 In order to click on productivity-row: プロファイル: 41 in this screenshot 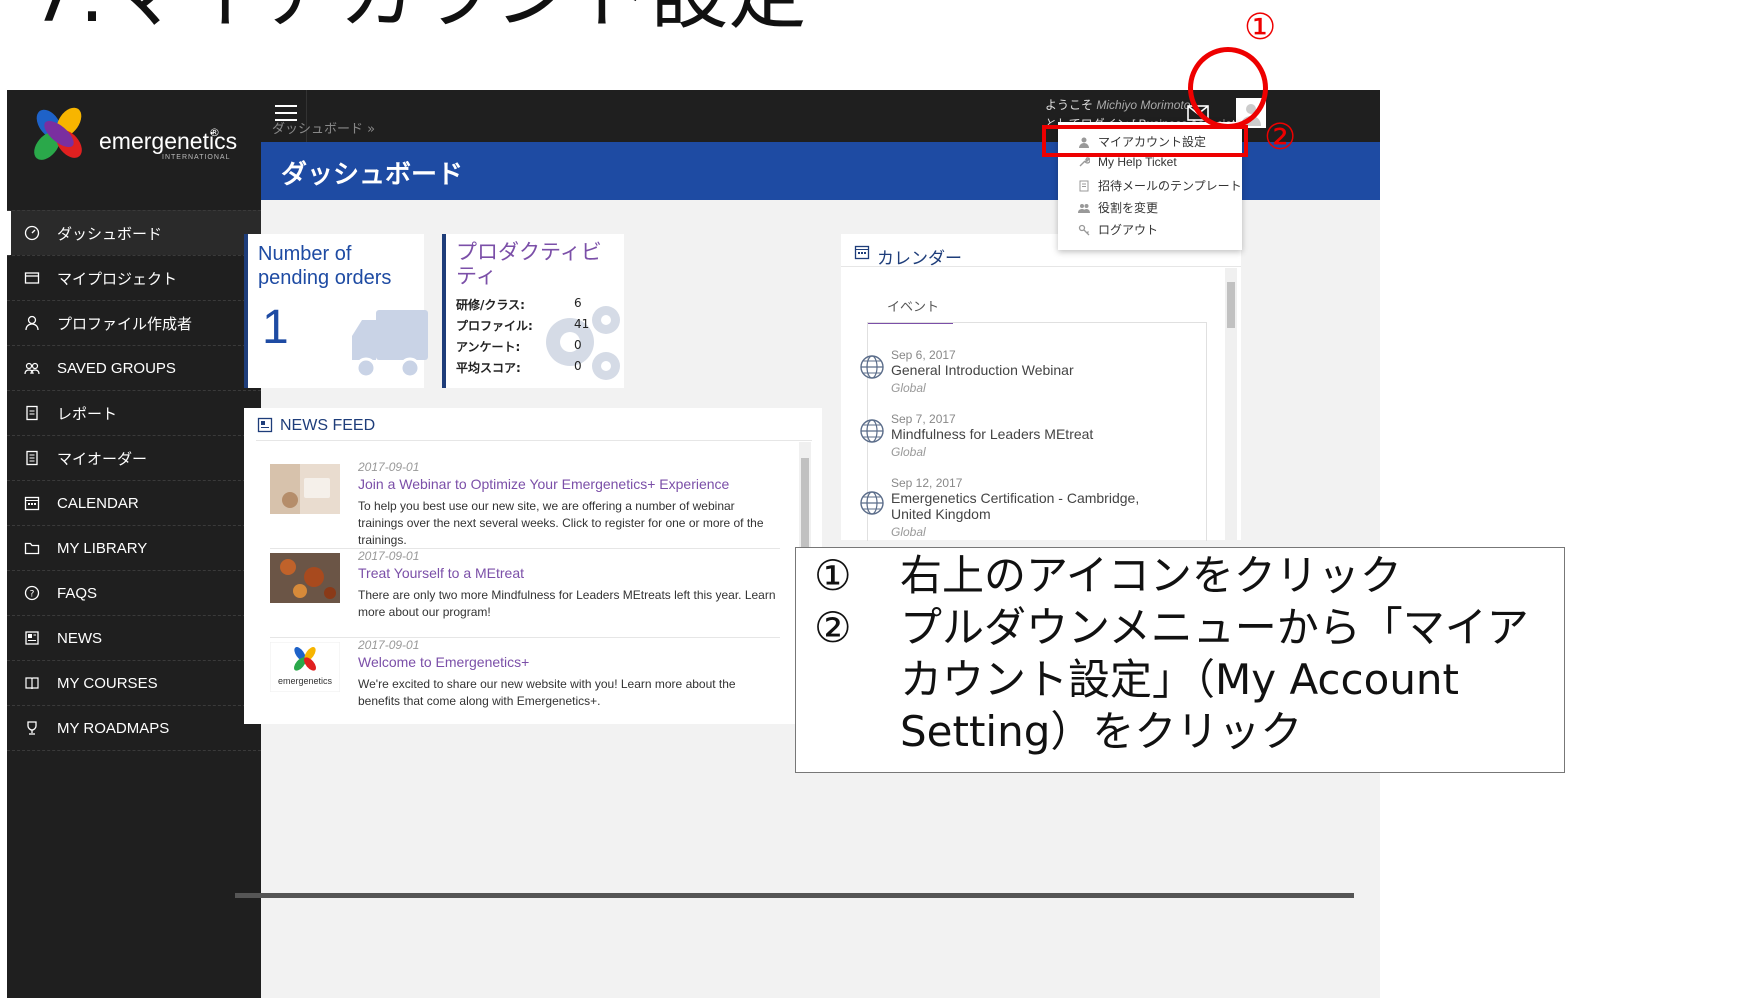, I will do `click(523, 325)`.